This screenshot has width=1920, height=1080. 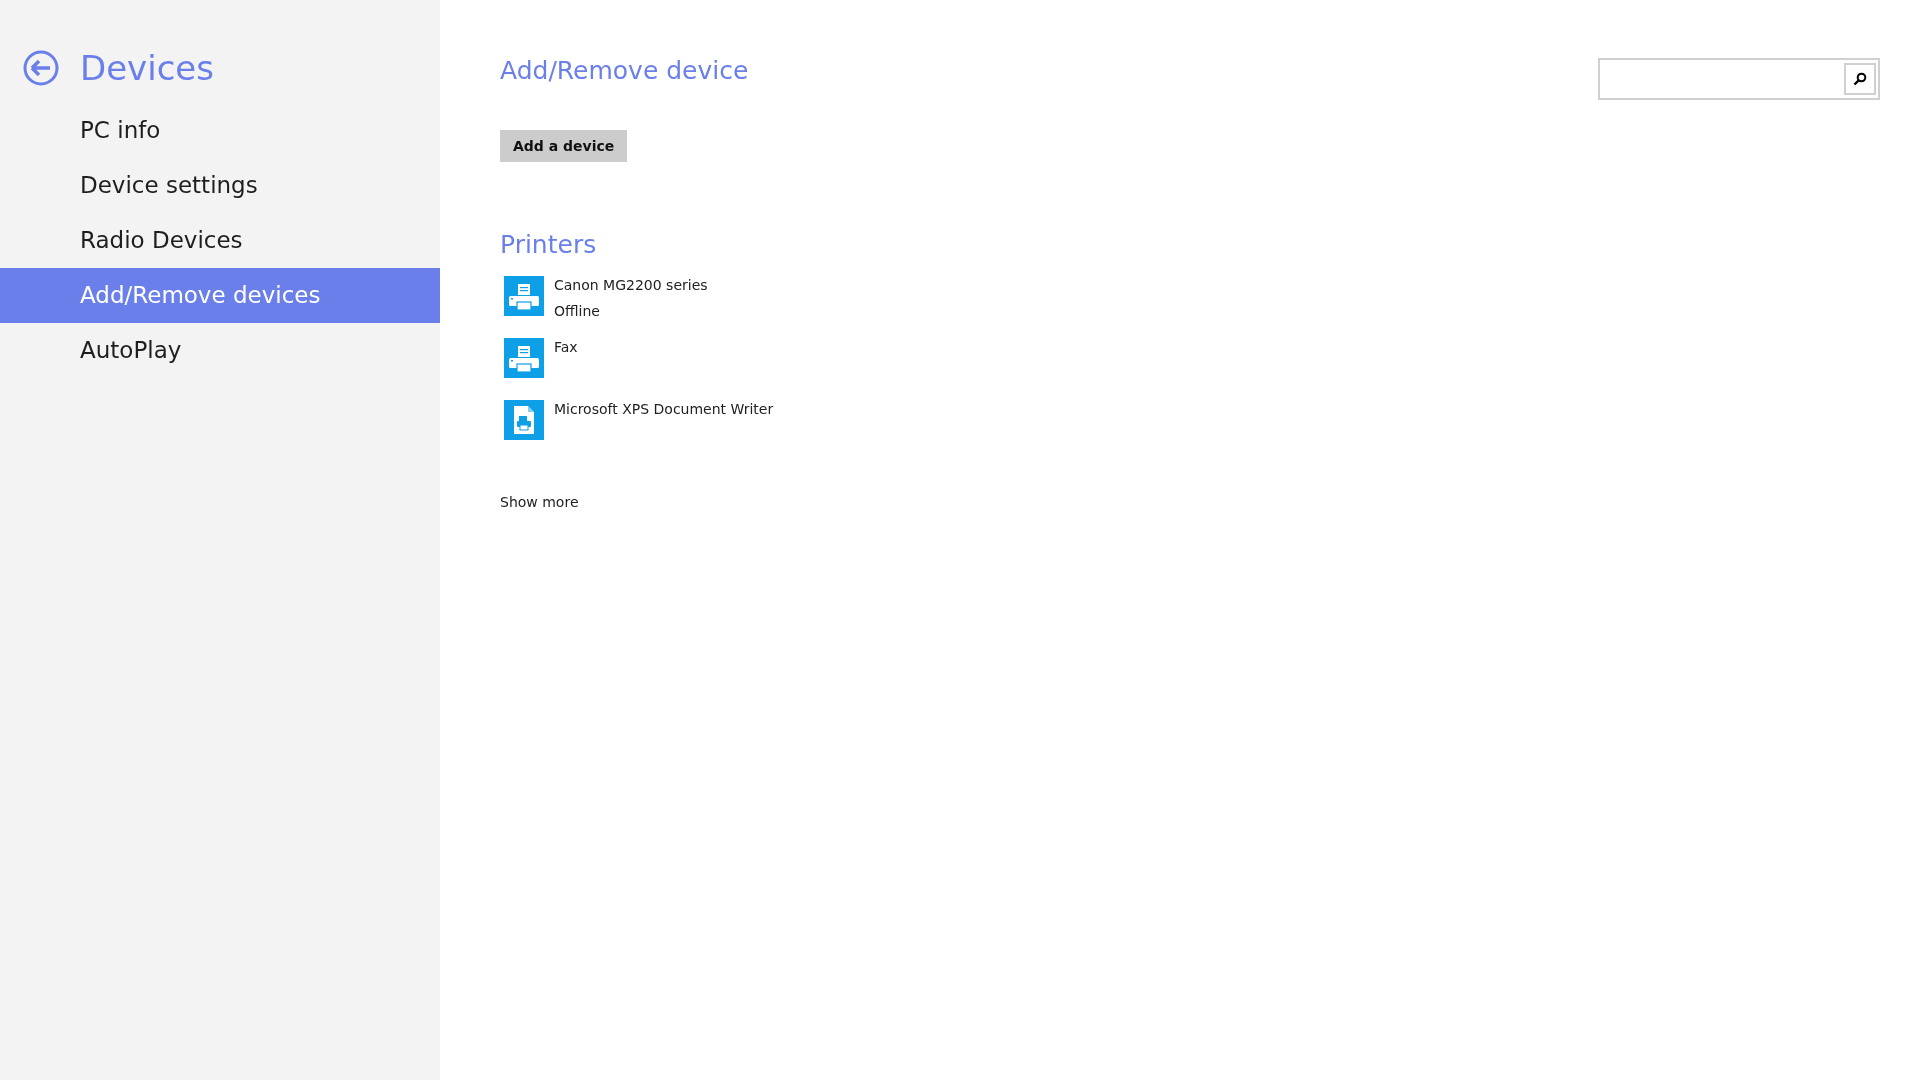 What do you see at coordinates (566, 347) in the screenshot?
I see `device-name: Fax` at bounding box center [566, 347].